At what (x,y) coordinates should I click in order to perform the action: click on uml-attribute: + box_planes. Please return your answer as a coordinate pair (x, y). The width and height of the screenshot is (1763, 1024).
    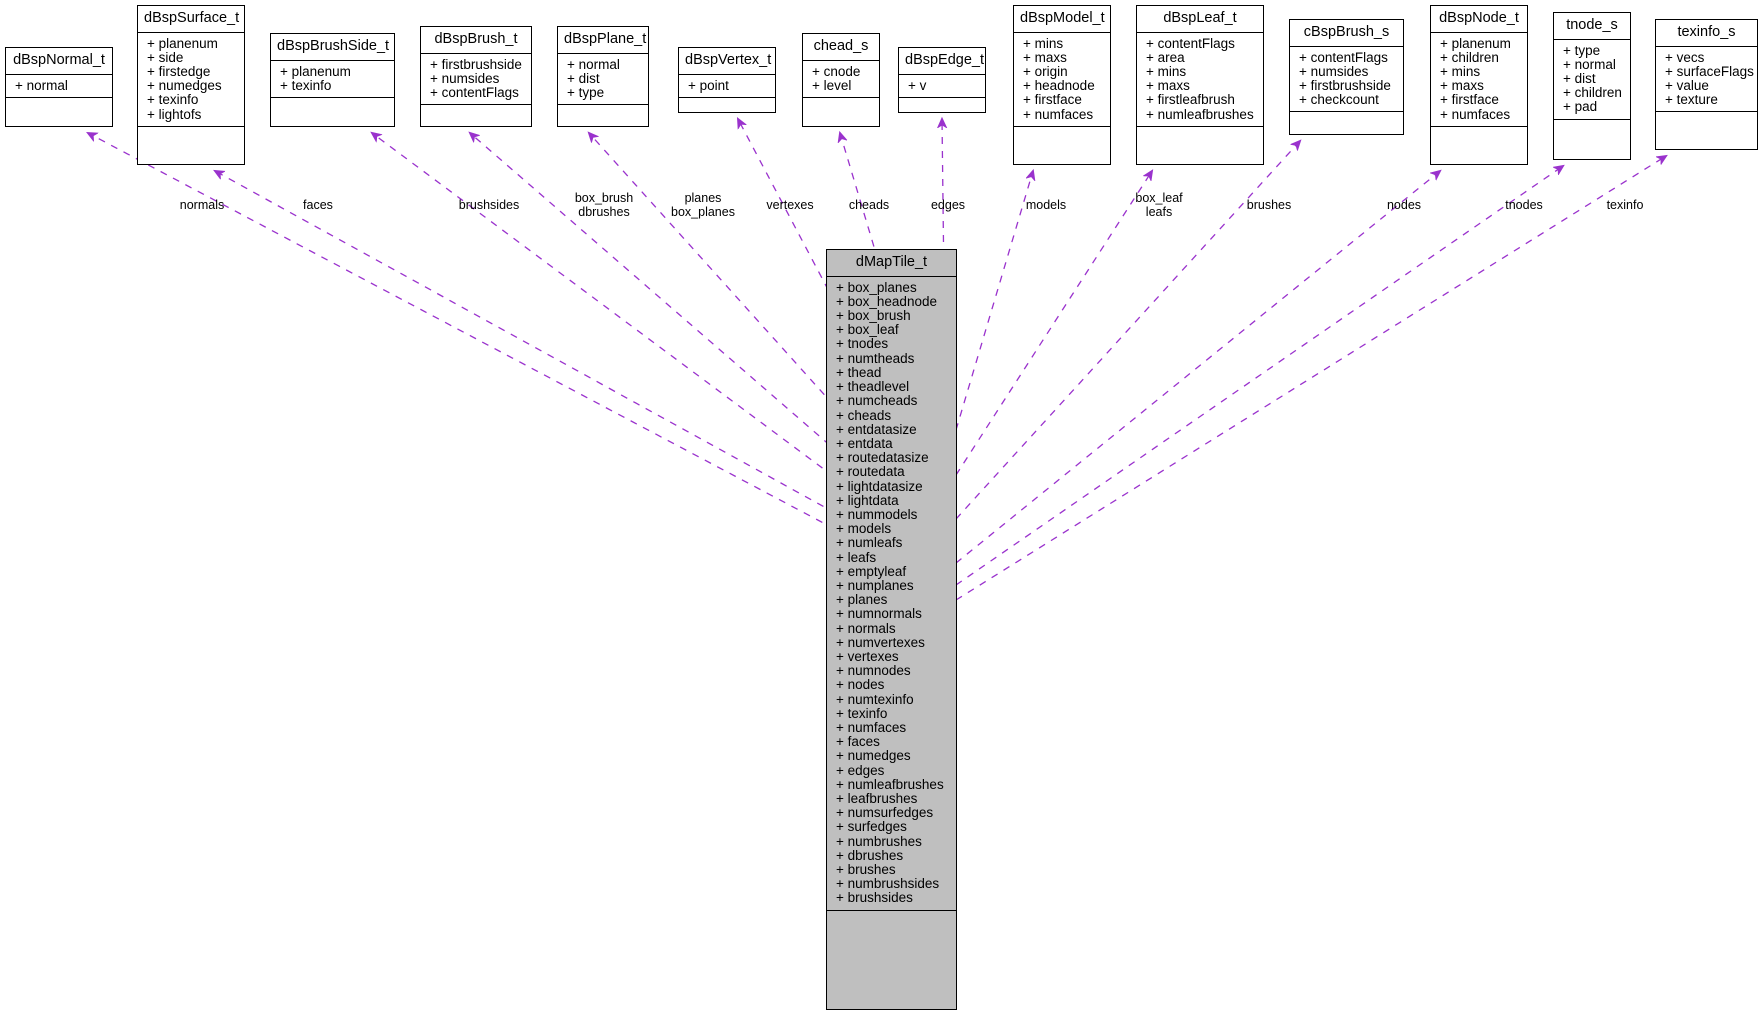
    Looking at the image, I should click on (876, 287).